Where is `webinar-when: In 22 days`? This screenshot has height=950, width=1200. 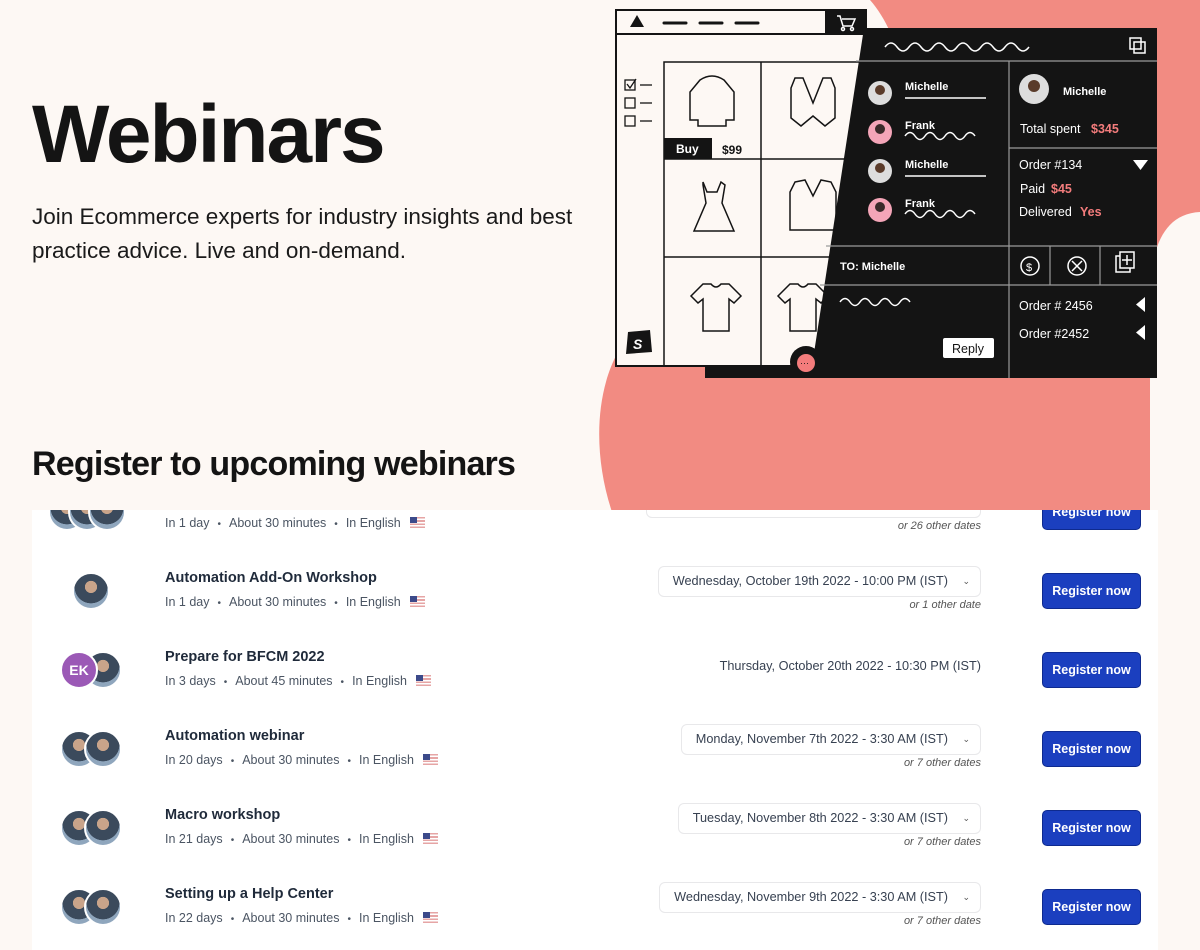 webinar-when: In 22 days is located at coordinates (194, 918).